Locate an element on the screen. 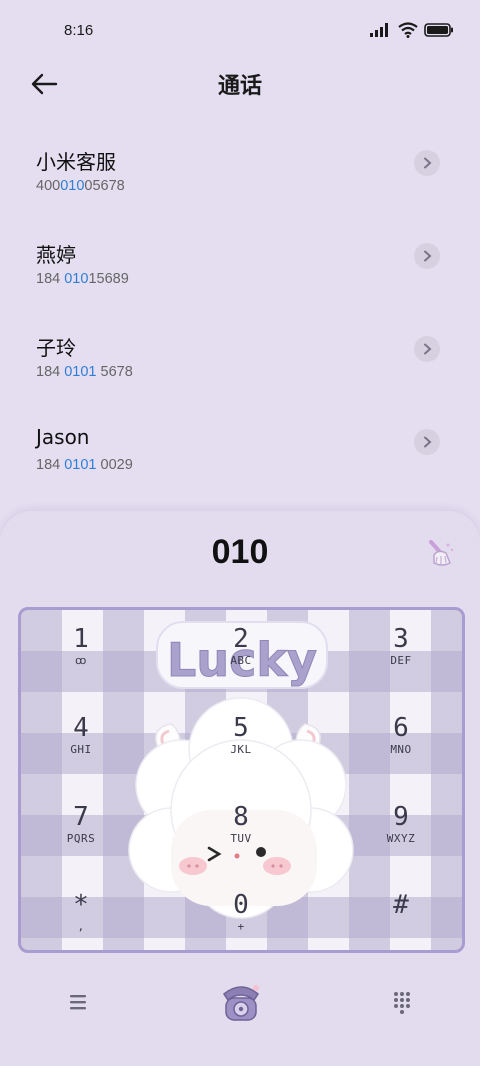 Image resolution: width=480 pixels, height=1066 pixels. key-9: 9 WXYZ is located at coordinates (401, 828).